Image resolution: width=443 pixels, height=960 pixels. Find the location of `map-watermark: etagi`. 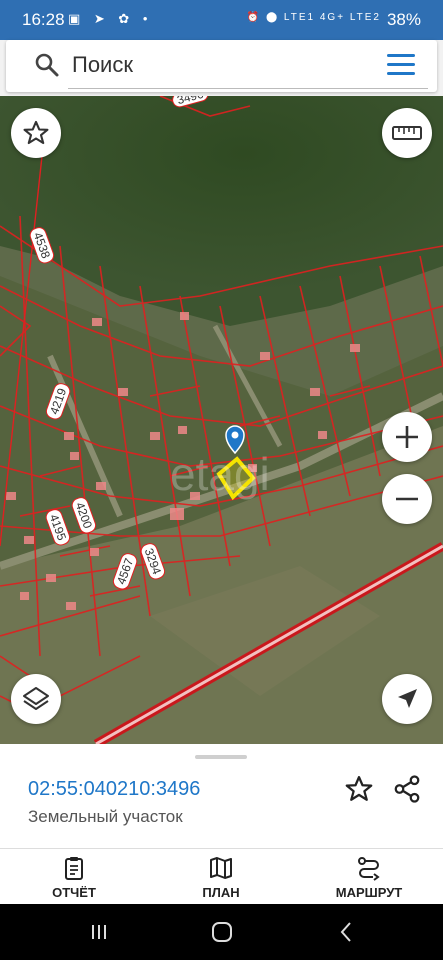

map-watermark: etagi is located at coordinates (220, 474).